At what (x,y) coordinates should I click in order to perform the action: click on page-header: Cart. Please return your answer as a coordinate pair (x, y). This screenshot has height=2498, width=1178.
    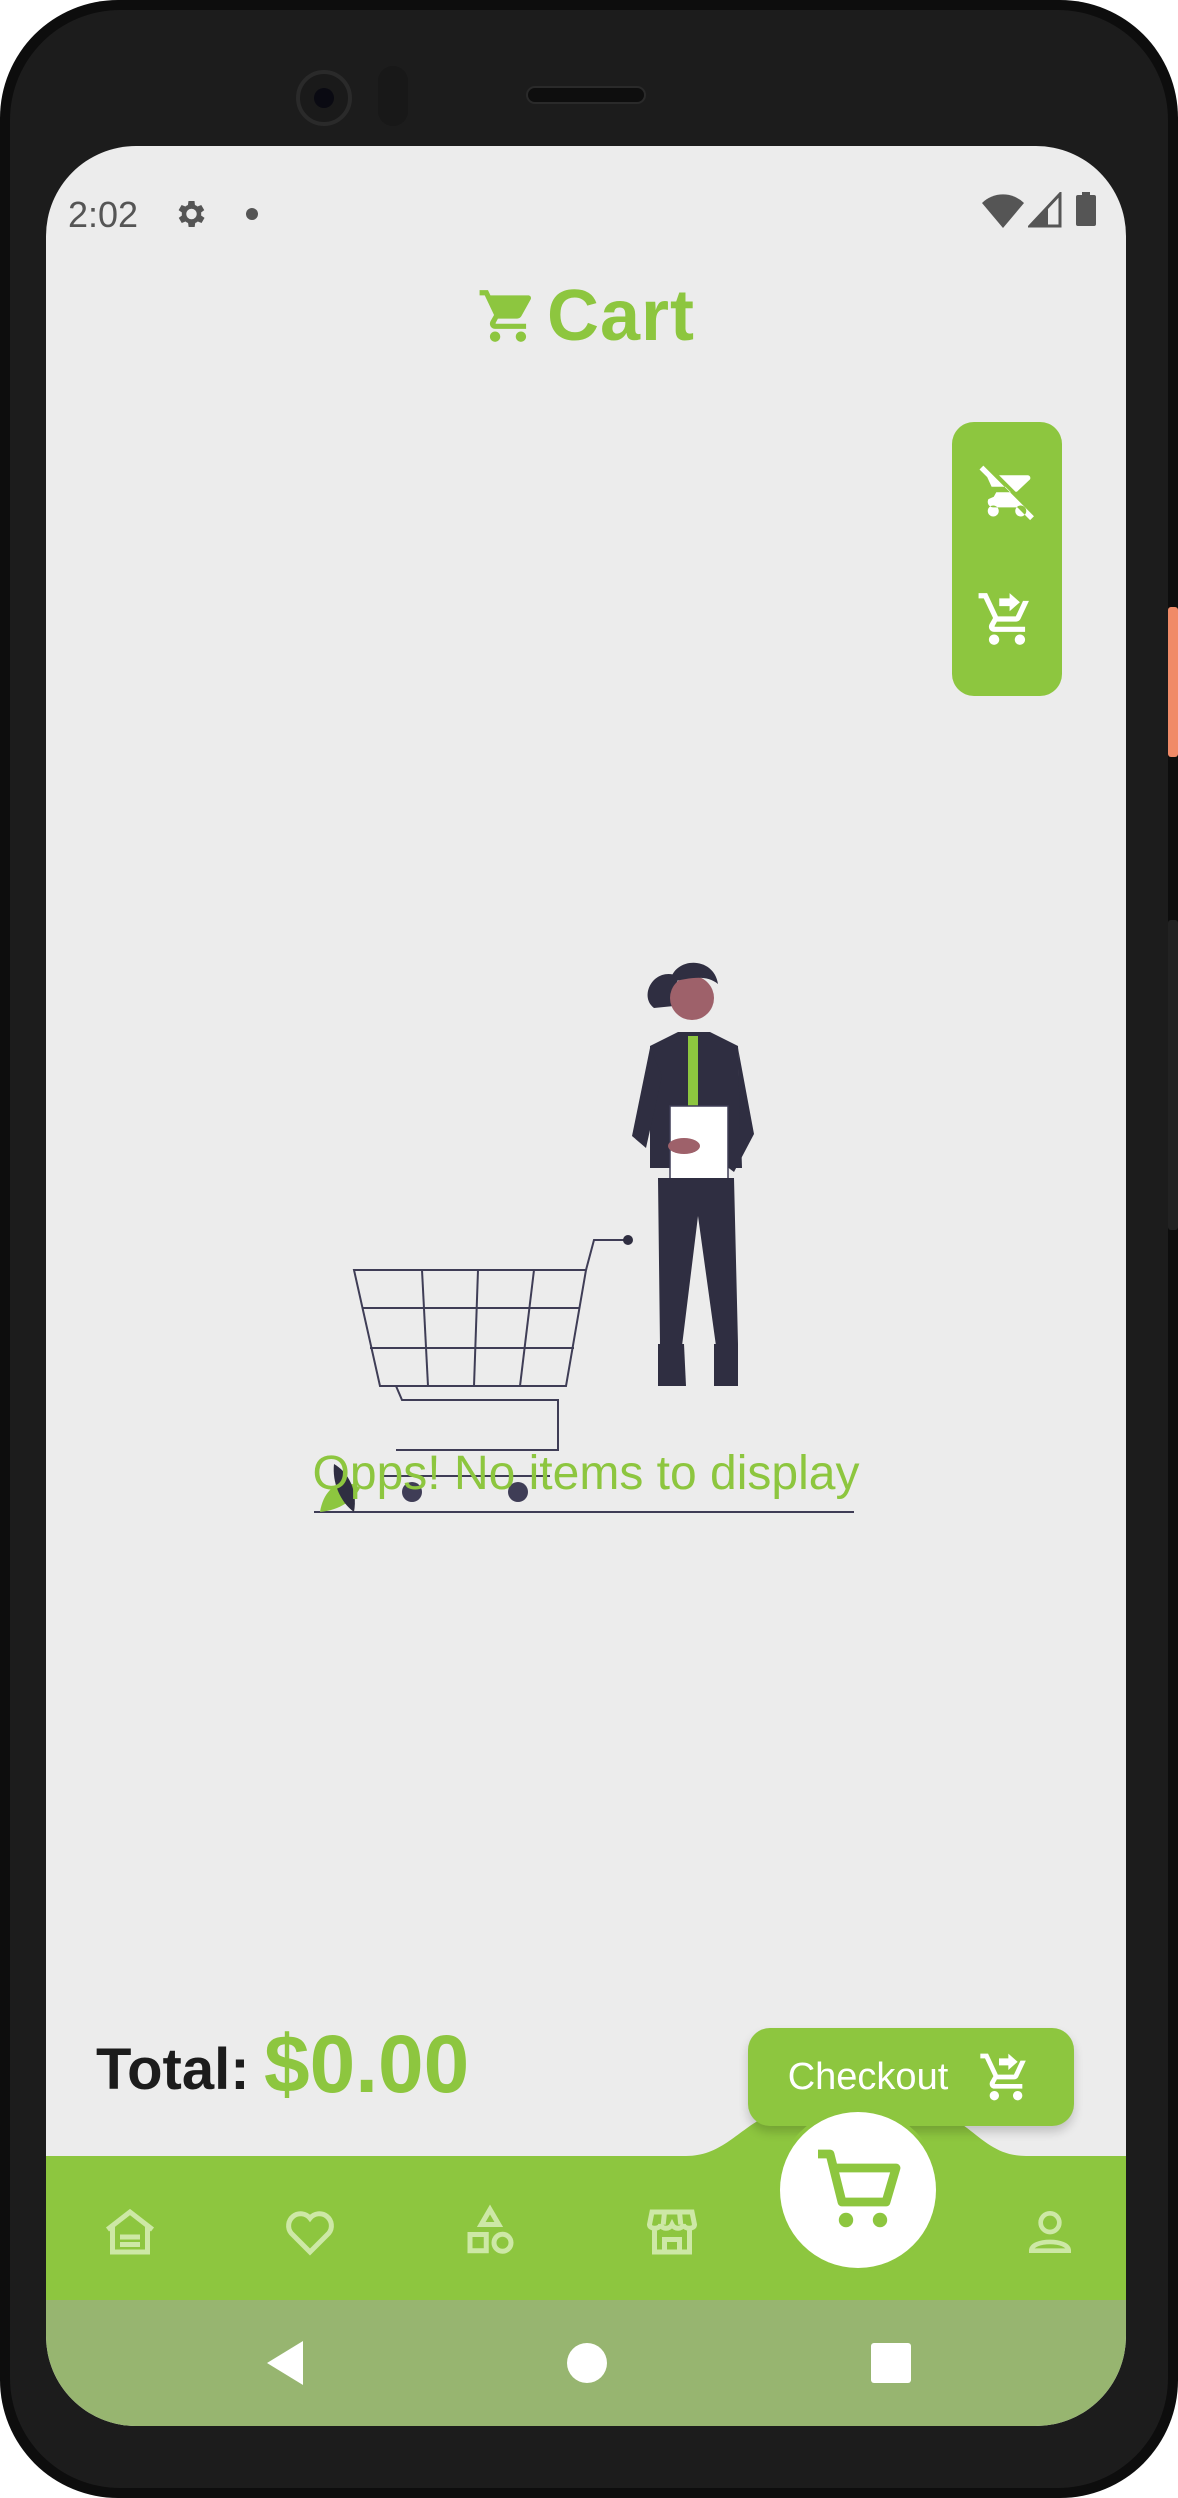
    Looking at the image, I should click on (586, 316).